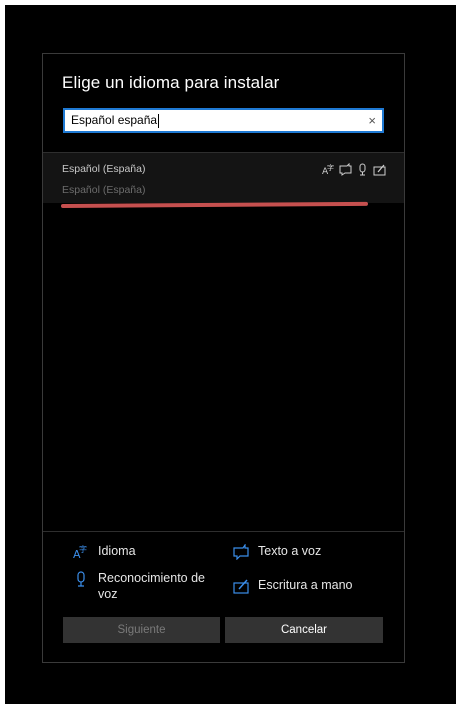 The image size is (461, 704). Describe the element at coordinates (117, 551) in the screenshot. I see `legend-language-label: Idioma` at that location.